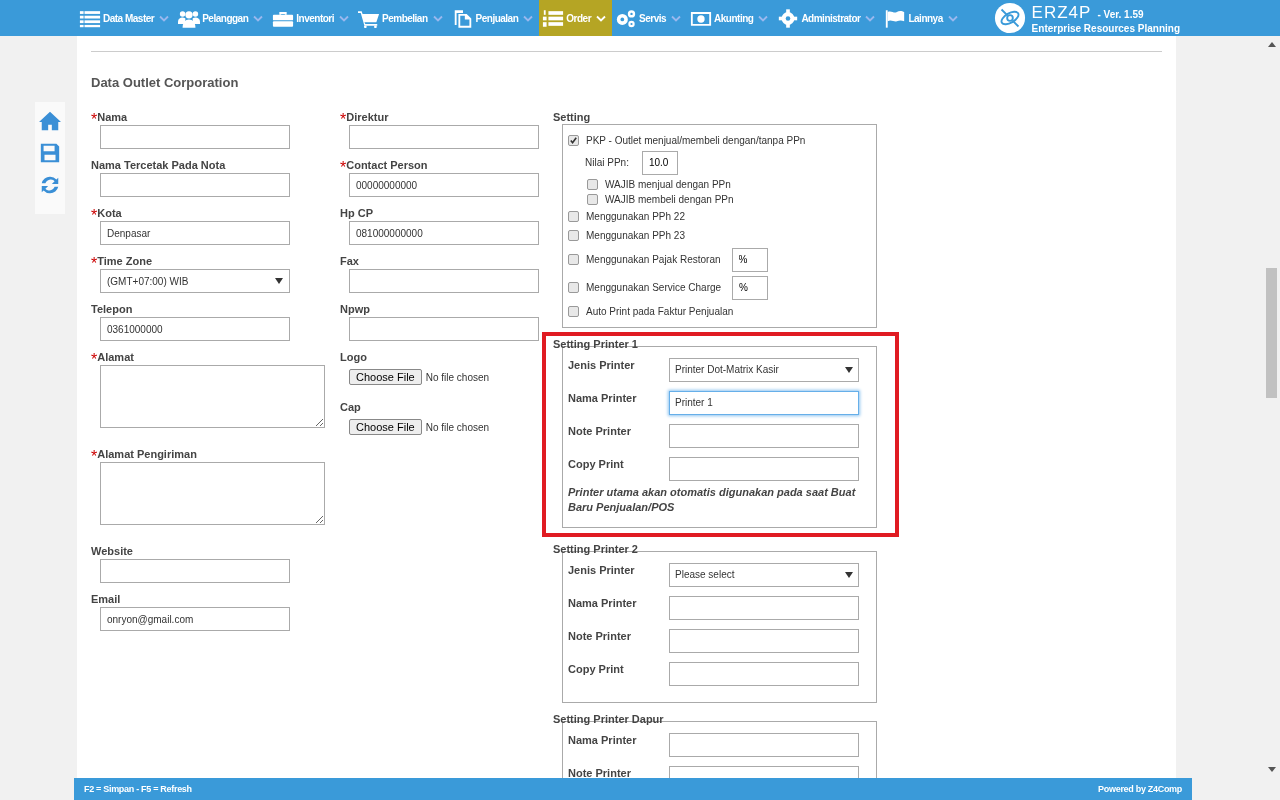 The height and width of the screenshot is (800, 1280). I want to click on note-text: Printer utama akan otomatis digunakan pada saat Buat Baru Penjualan/POS, so click(712, 500).